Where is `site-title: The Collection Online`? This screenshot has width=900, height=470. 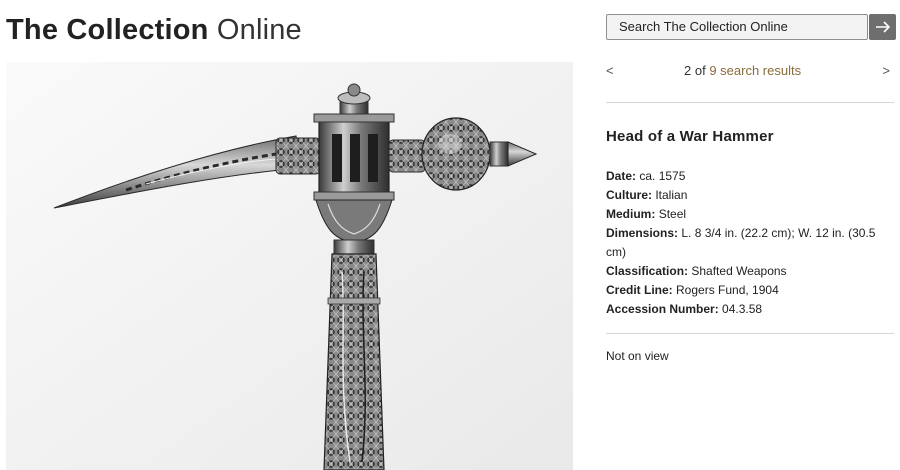
site-title: The Collection Online is located at coordinates (154, 30).